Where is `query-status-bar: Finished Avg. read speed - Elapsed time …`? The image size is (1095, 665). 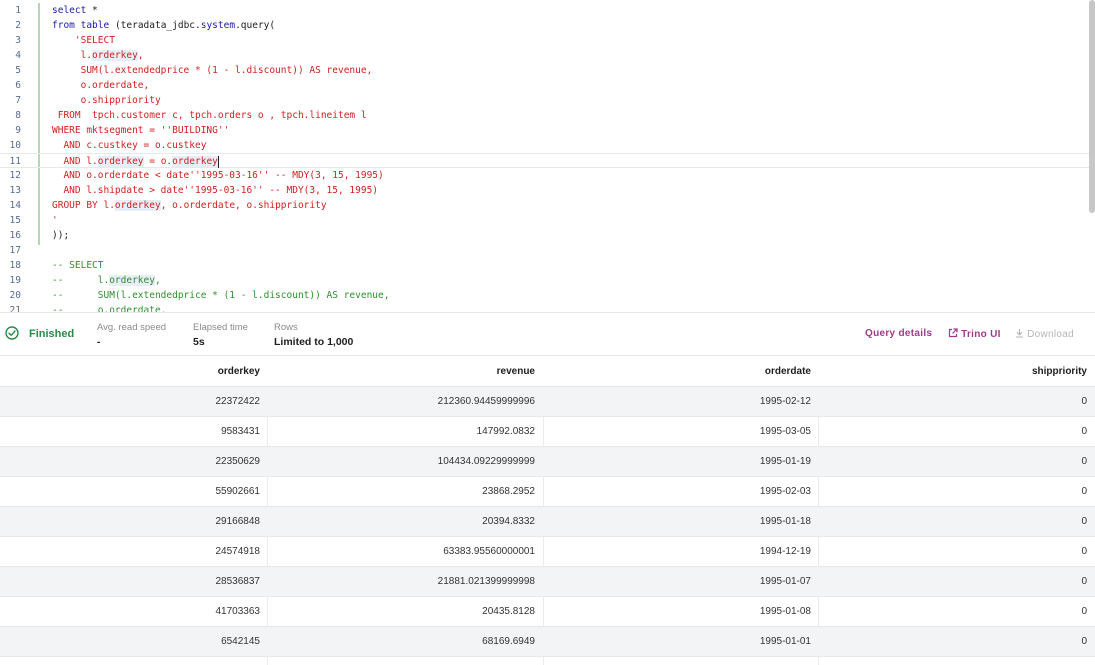 query-status-bar: Finished Avg. read speed - Elapsed time … is located at coordinates (547, 334).